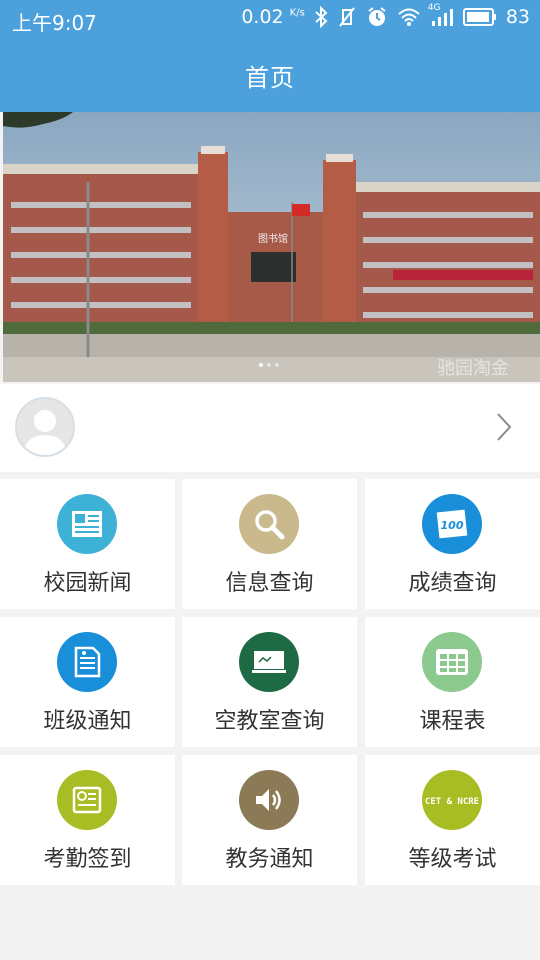  What do you see at coordinates (273, 238) in the screenshot?
I see `building-sign: 图书馆` at bounding box center [273, 238].